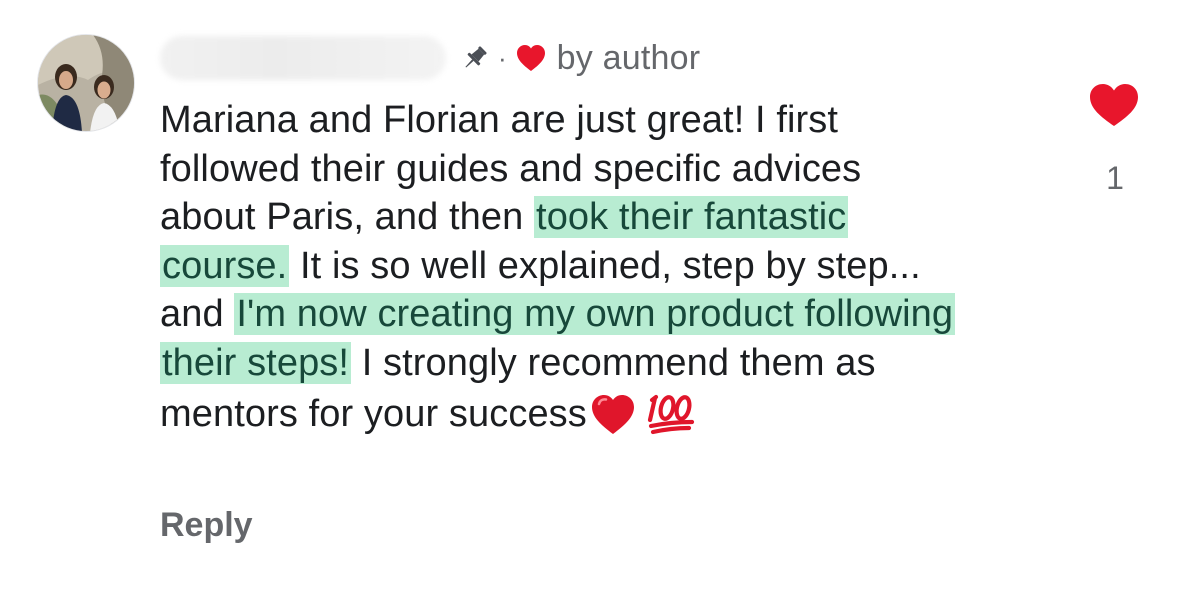 This screenshot has width=1200, height=600. I want to click on like-count: 1, so click(1115, 178).